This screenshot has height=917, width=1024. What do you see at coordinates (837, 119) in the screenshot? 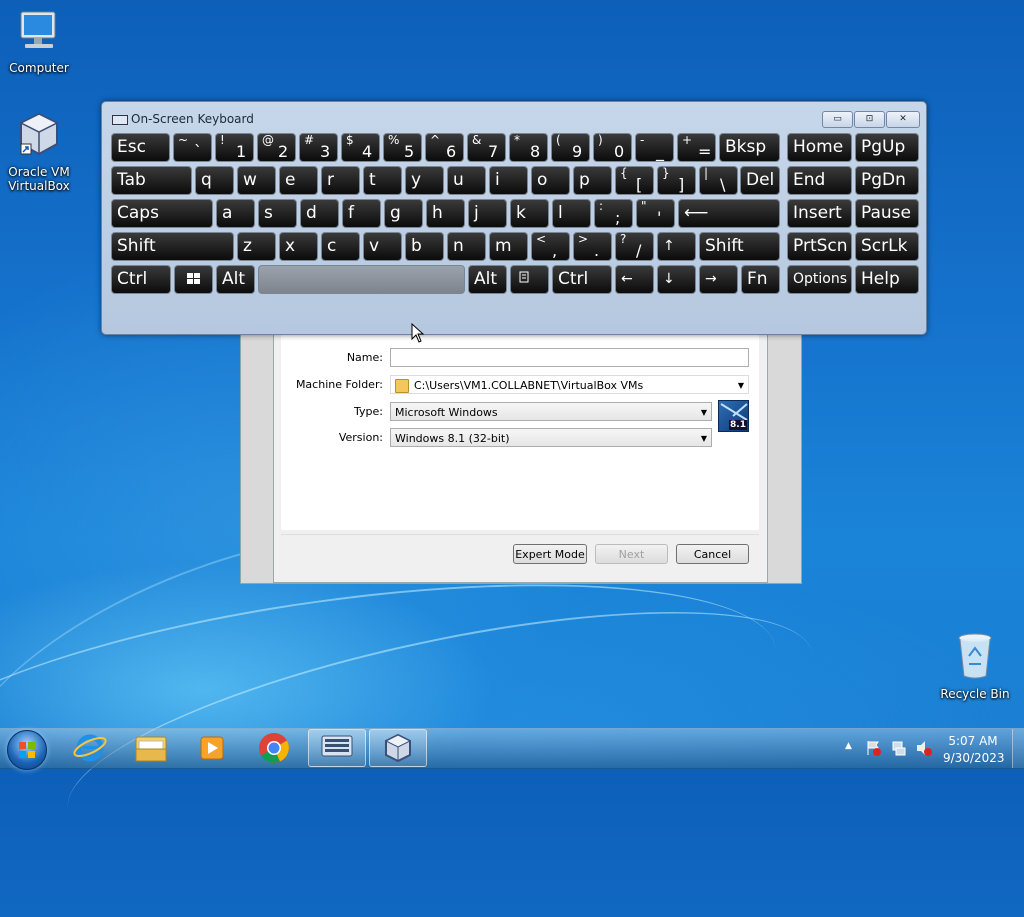
I see `minimize-button: ▭` at bounding box center [837, 119].